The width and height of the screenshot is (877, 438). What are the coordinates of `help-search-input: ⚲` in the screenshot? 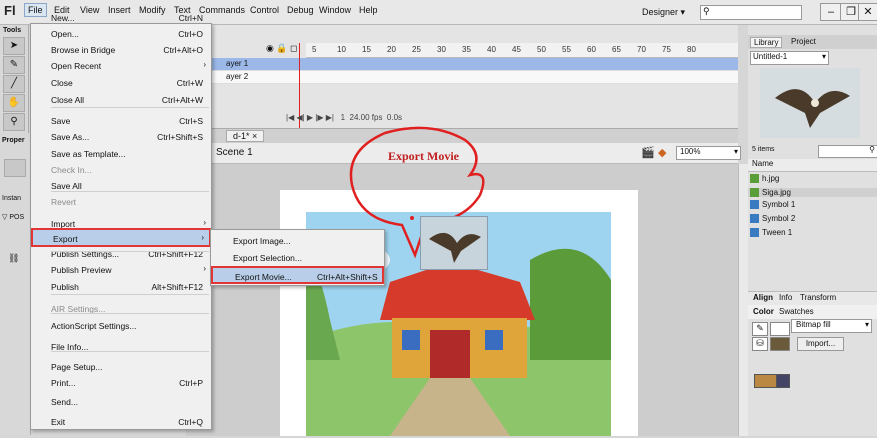 It's located at (751, 12).